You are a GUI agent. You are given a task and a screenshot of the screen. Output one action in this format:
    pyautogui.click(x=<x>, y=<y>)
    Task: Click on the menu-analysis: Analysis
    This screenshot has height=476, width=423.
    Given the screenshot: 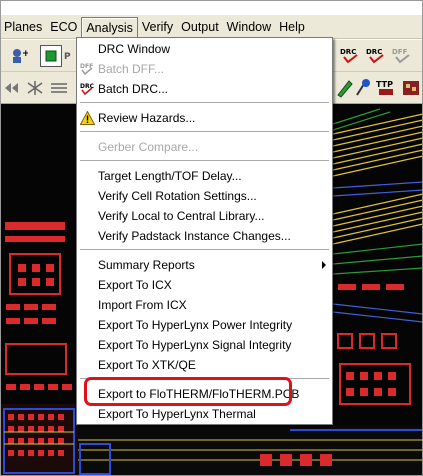 What is the action you would take?
    pyautogui.click(x=109, y=27)
    